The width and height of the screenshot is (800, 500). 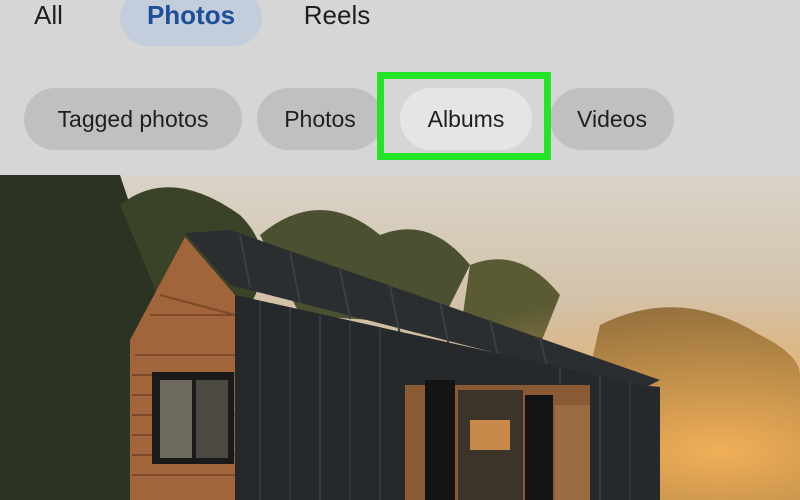 What do you see at coordinates (64, 23) in the screenshot?
I see `tab-all: All` at bounding box center [64, 23].